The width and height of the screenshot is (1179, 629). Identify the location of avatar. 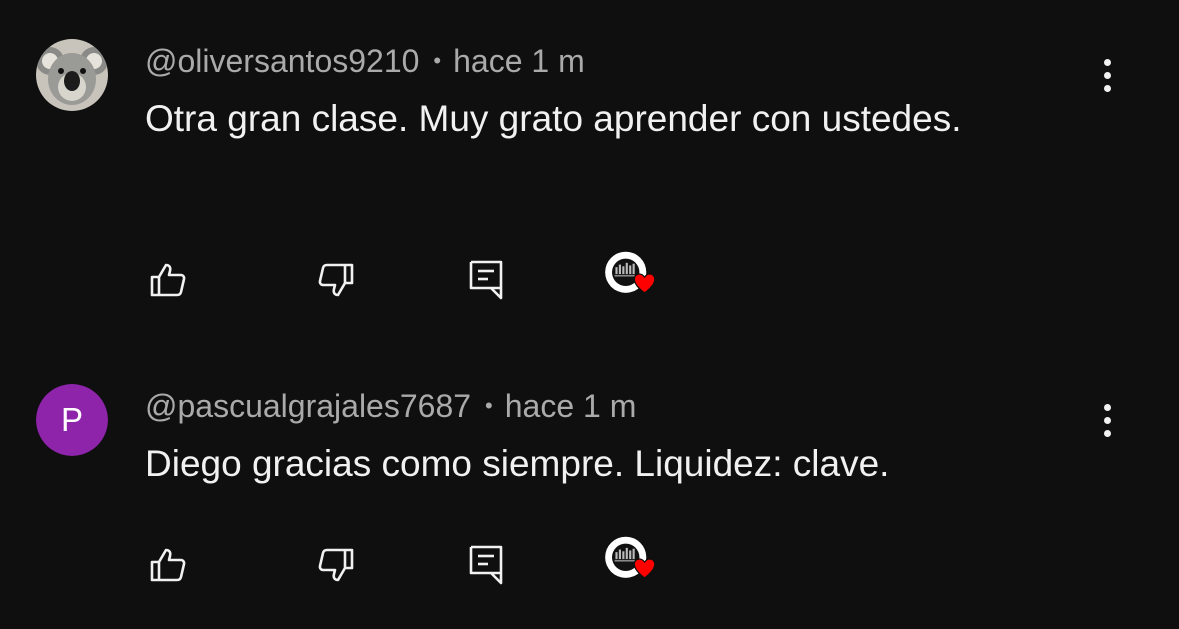
(72, 75).